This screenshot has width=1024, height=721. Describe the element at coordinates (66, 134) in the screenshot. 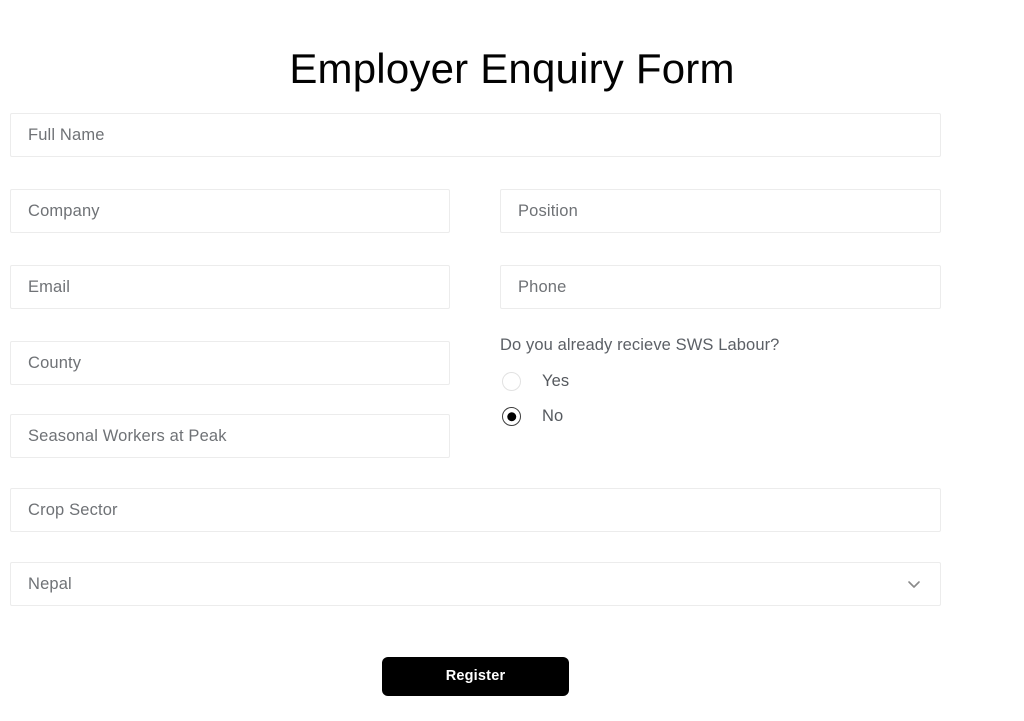

I see `full-name-placeholder: Full Name` at that location.